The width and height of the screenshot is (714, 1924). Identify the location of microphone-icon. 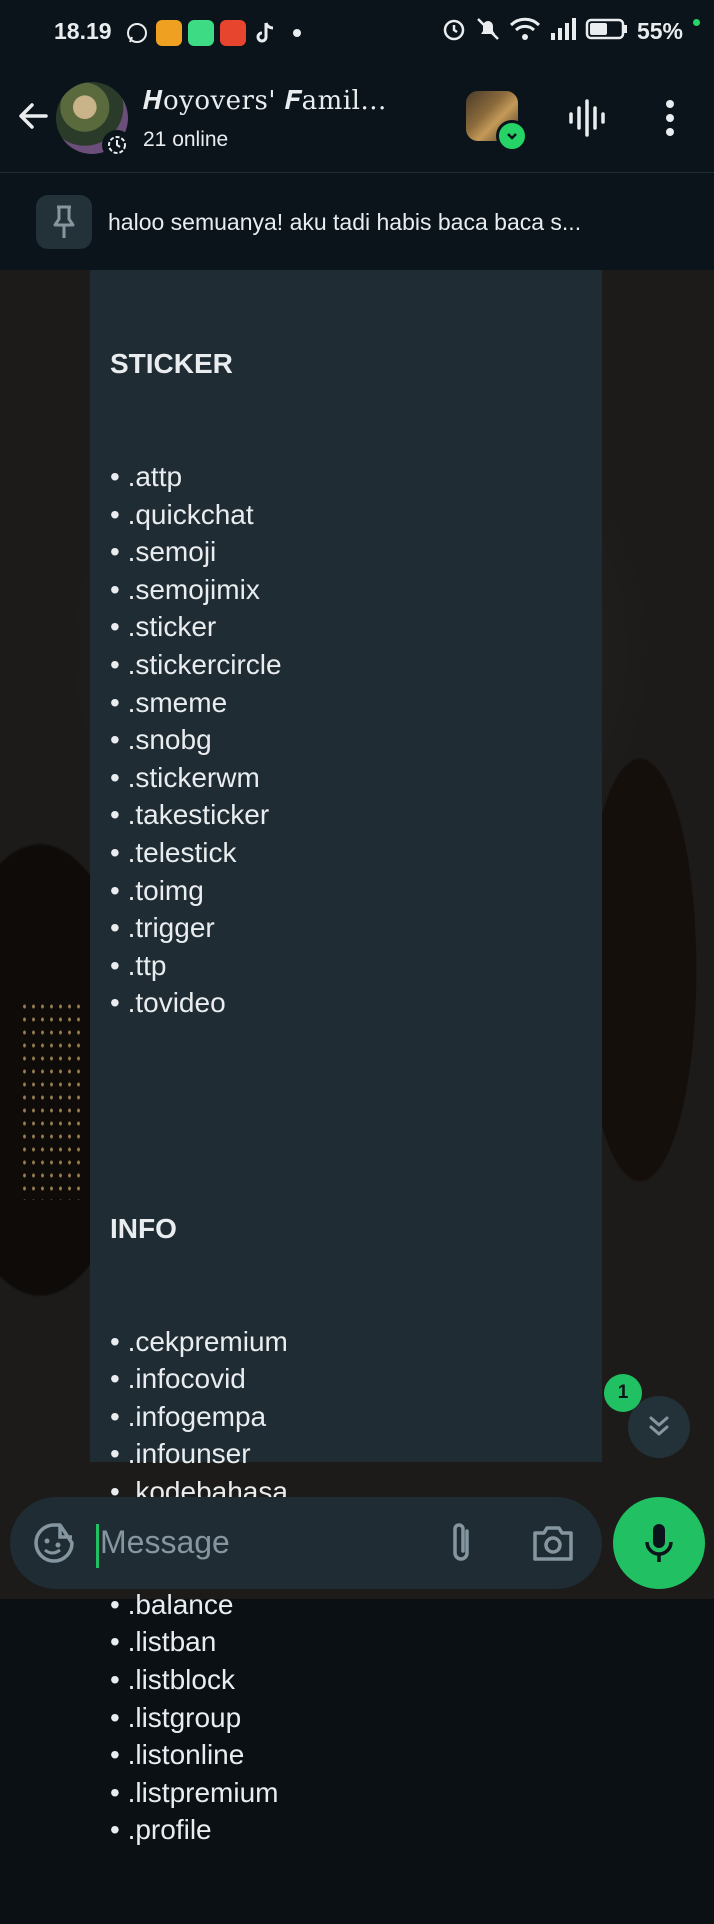
(659, 1543).